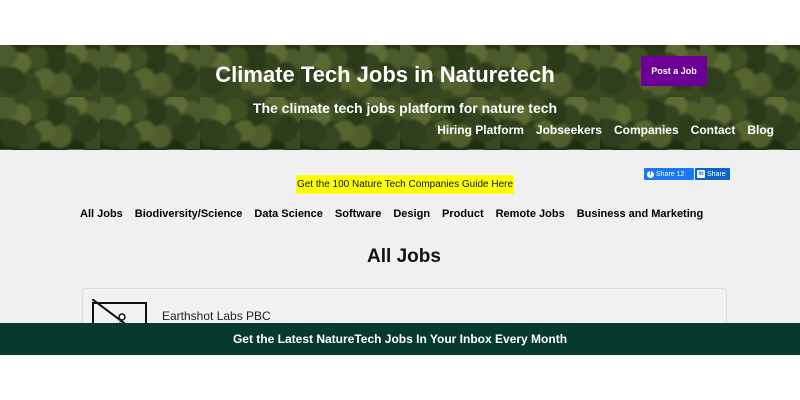 Image resolution: width=800 pixels, height=400 pixels. Describe the element at coordinates (646, 130) in the screenshot. I see `nav-companies: Companies` at that location.